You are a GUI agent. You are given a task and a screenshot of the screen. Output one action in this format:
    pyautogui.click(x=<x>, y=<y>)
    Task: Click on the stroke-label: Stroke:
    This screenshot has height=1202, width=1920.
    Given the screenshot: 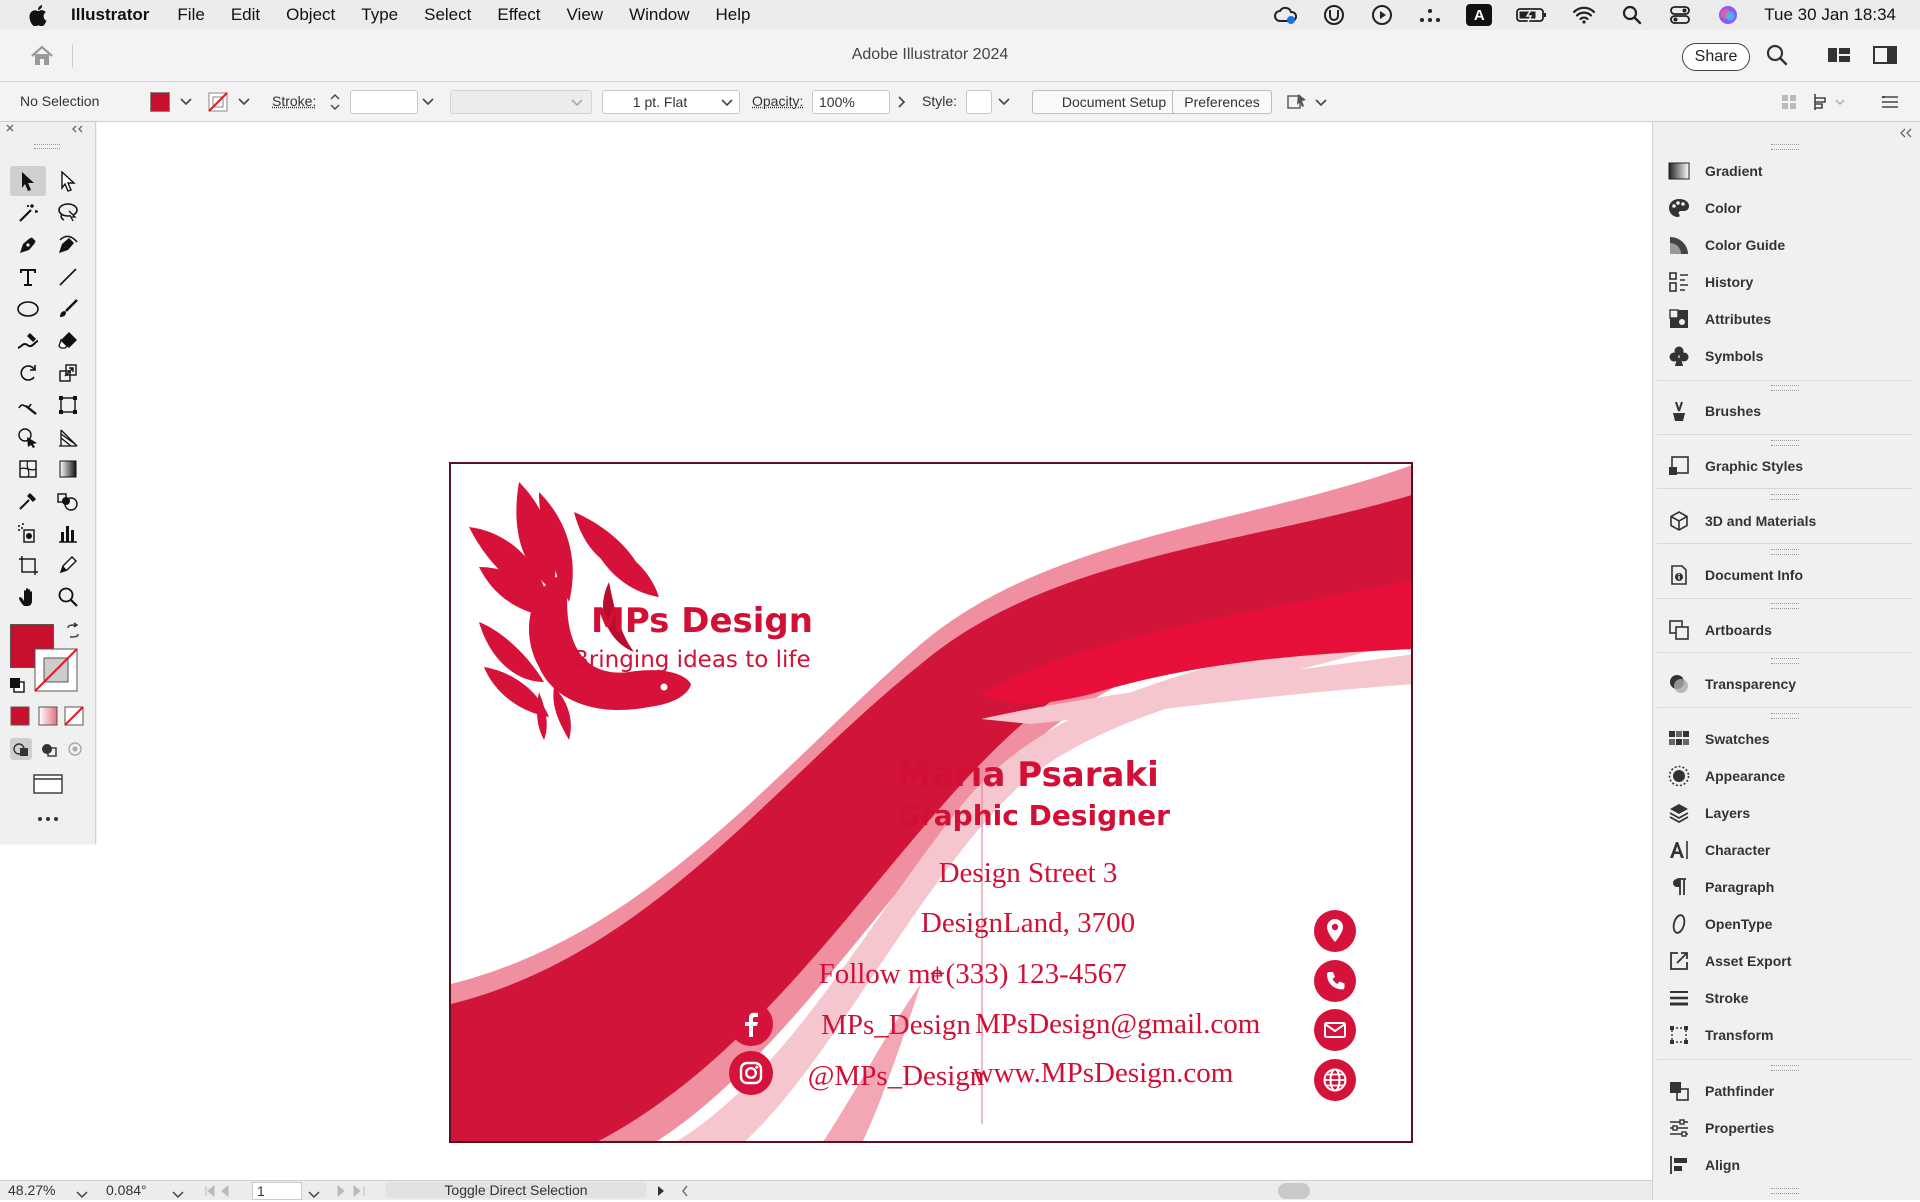 What is the action you would take?
    pyautogui.click(x=294, y=101)
    